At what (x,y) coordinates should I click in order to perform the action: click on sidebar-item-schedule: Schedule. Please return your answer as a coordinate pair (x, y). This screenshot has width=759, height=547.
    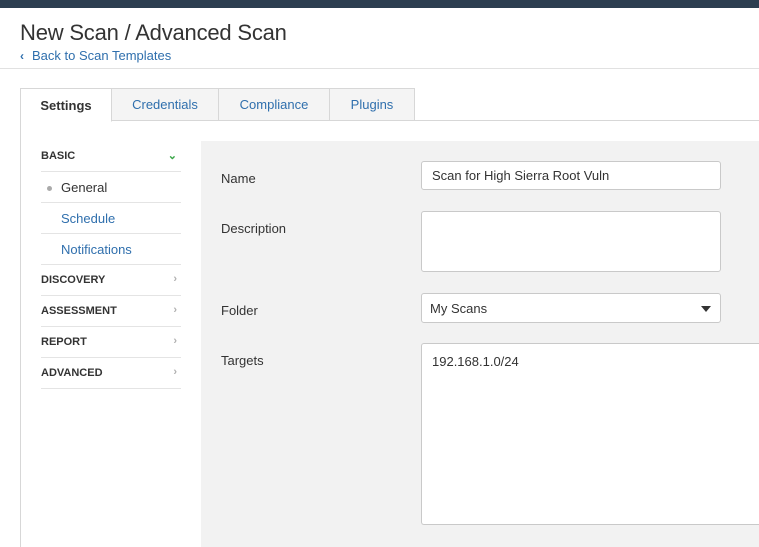
    Looking at the image, I should click on (111, 218).